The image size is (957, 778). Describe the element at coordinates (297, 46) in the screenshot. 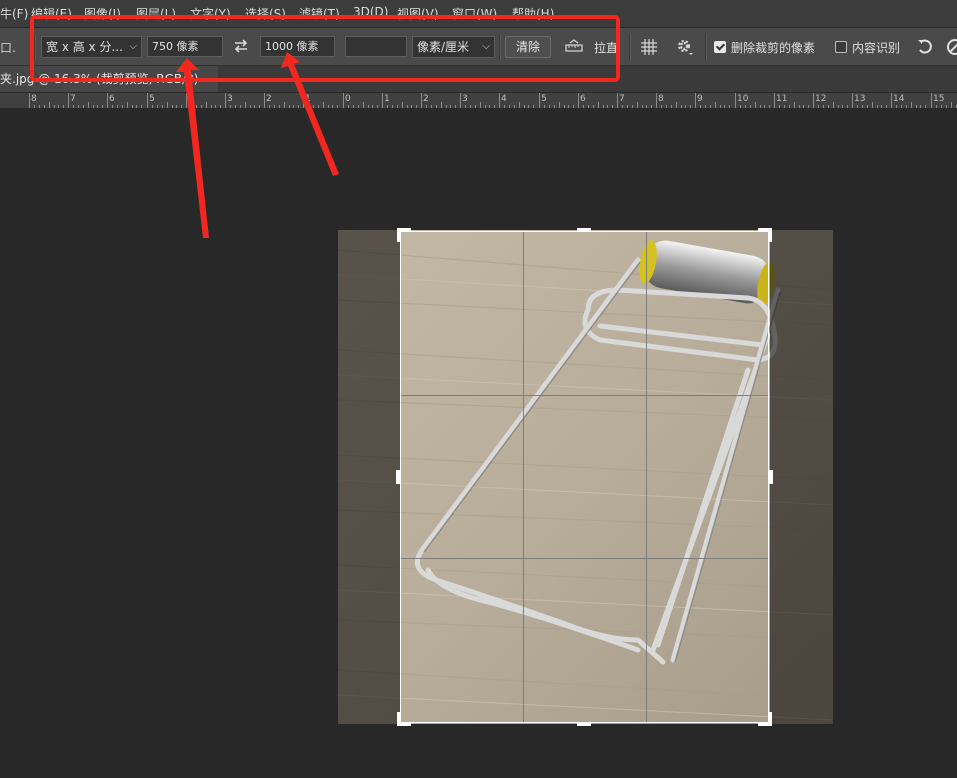

I see `height-input: 1000 像素` at that location.